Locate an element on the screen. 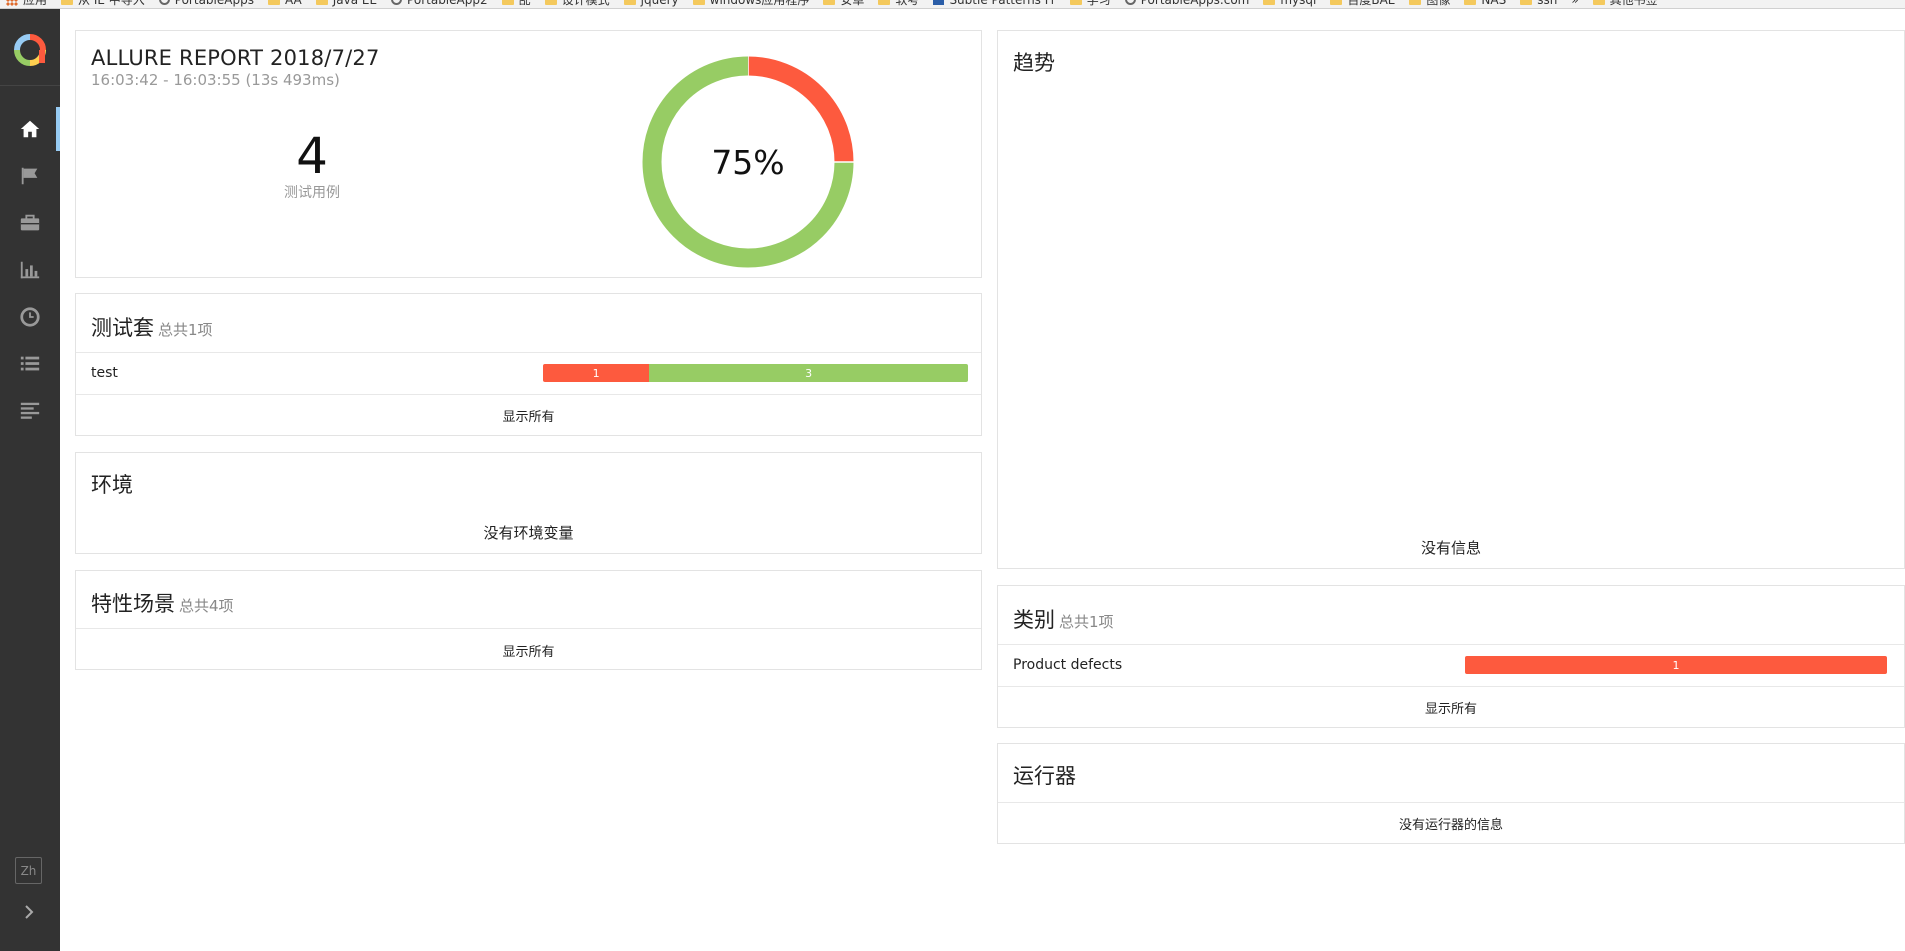 The image size is (1905, 951). bookmark-item: Subtle Patterns Fr is located at coordinates (994, 3).